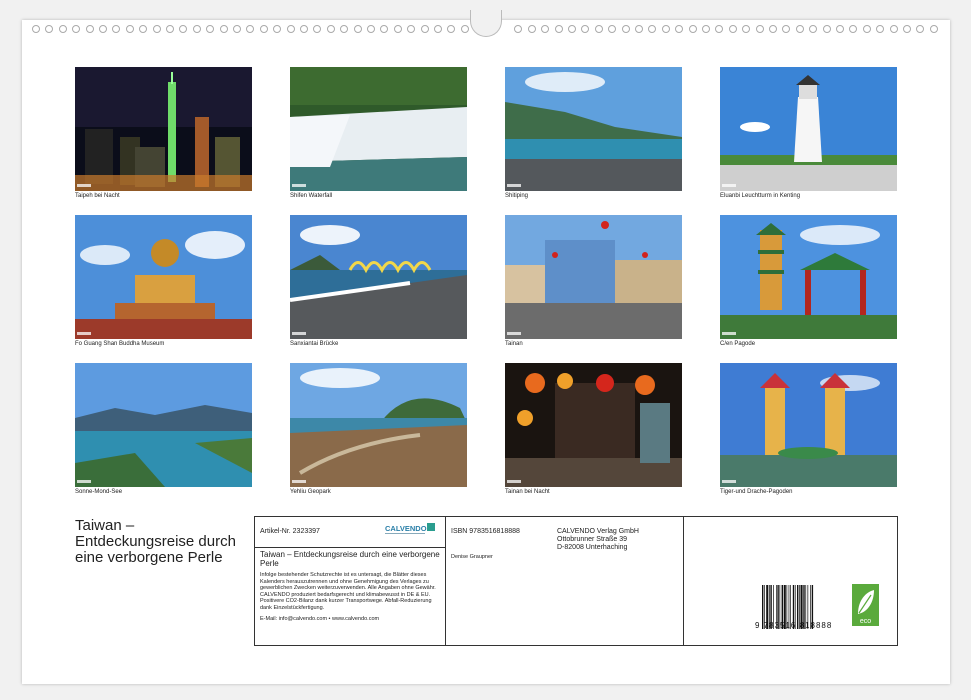  I want to click on calvendo-logo: CALVENDO, so click(410, 528).